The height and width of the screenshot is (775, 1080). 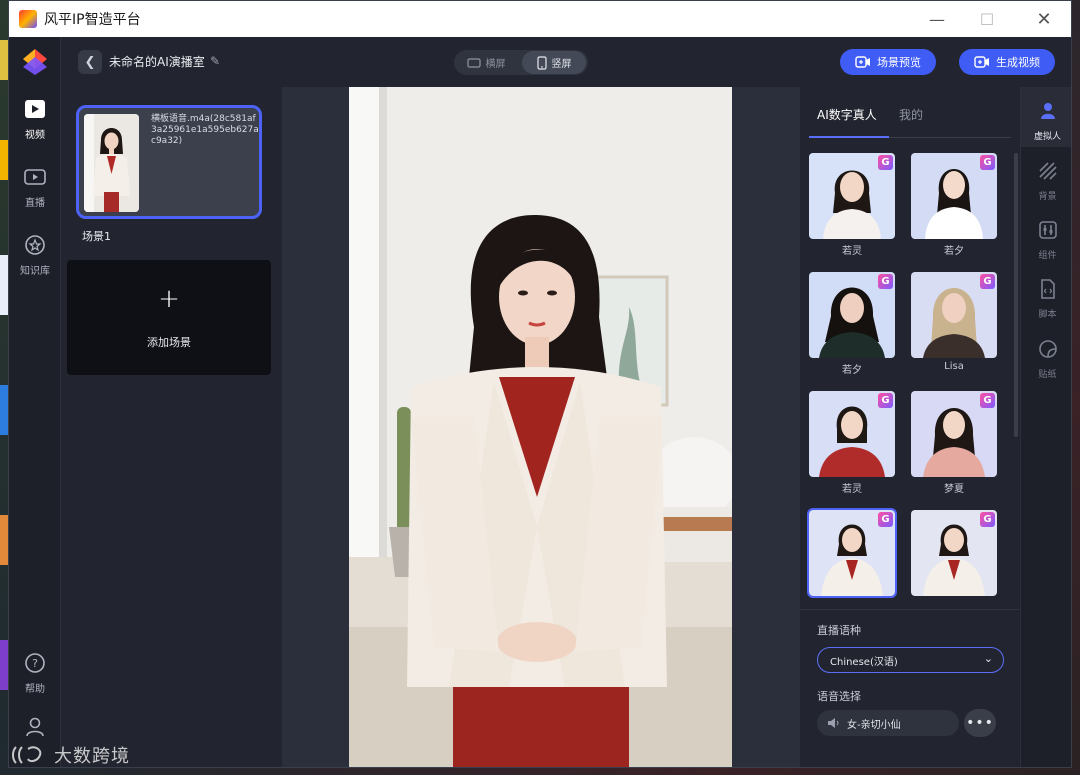 I want to click on more-options-button: •••, so click(x=980, y=723).